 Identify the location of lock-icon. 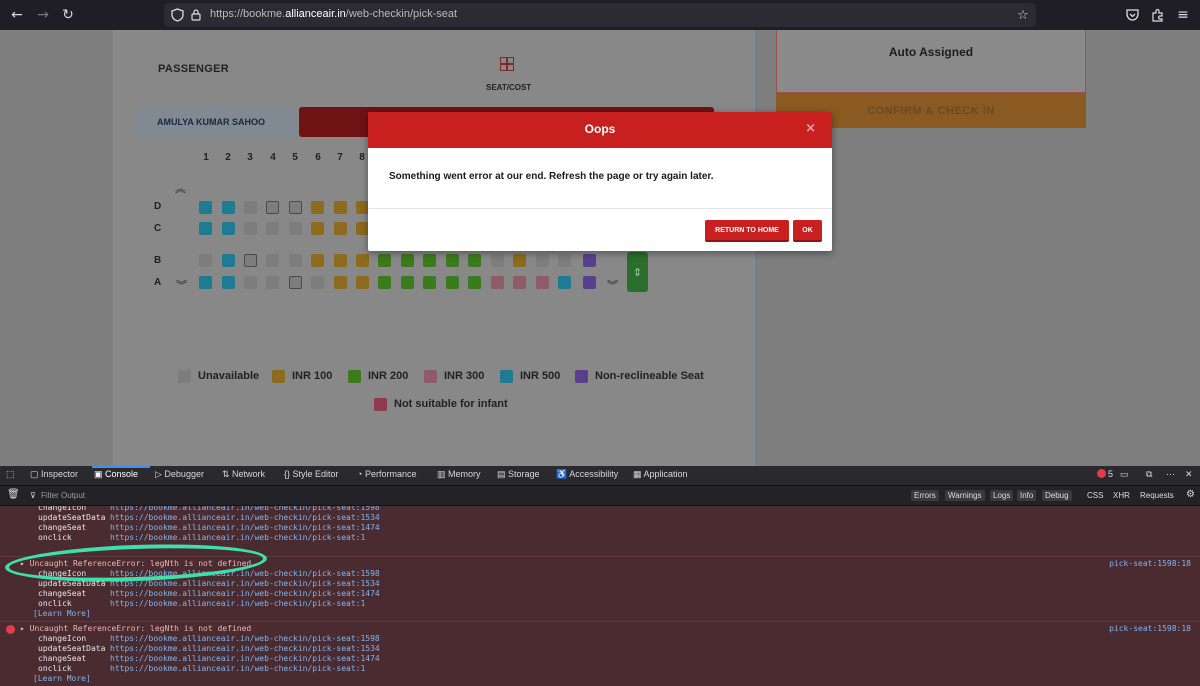
(196, 14).